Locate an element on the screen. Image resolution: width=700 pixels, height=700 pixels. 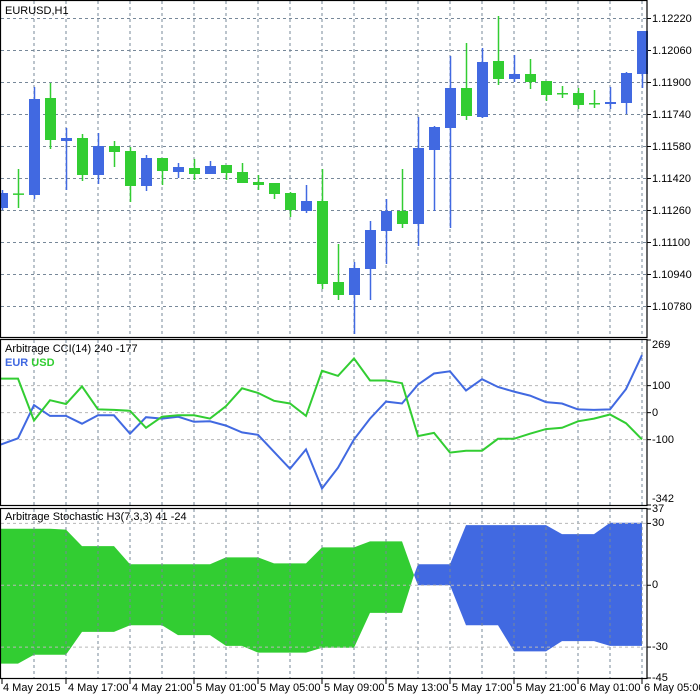
cci-axis-label: 269 is located at coordinates (661, 345).